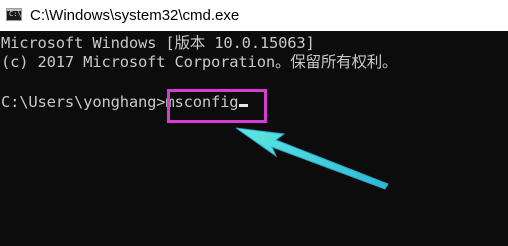 This screenshot has height=246, width=508. What do you see at coordinates (83, 102) in the screenshot?
I see `prompt-path: C:\Users\yonghang>` at bounding box center [83, 102].